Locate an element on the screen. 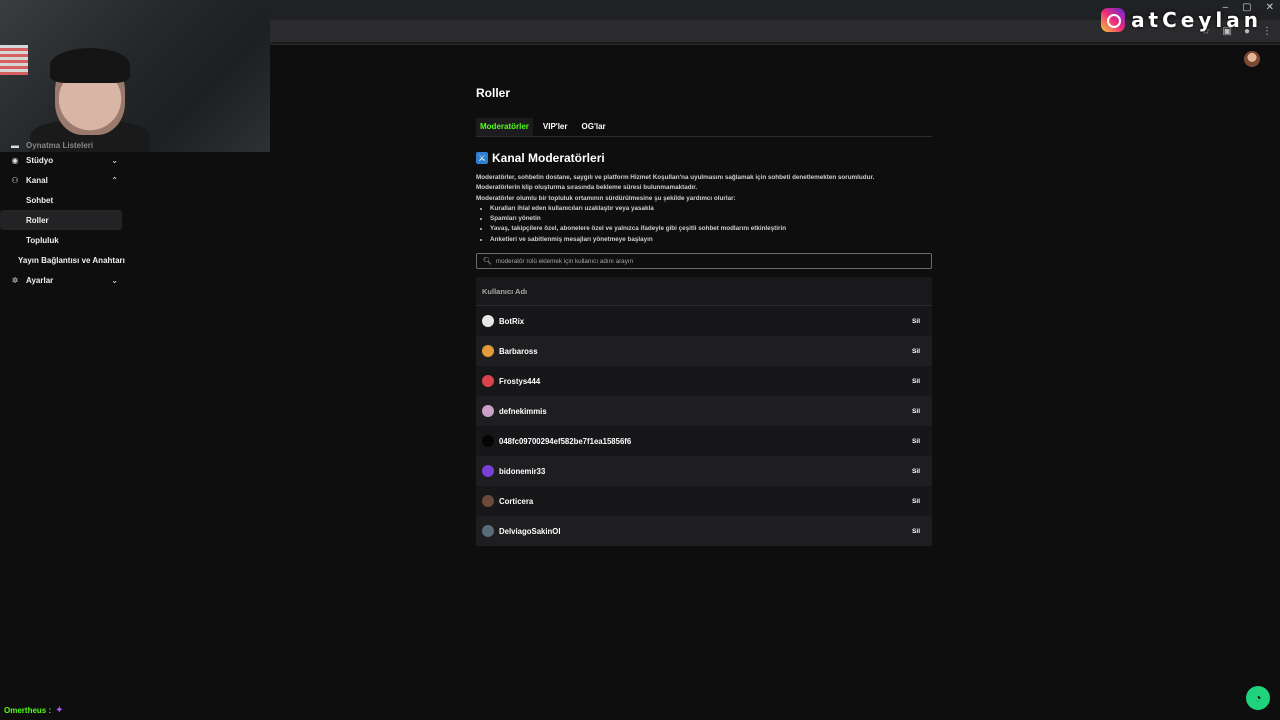 This screenshot has width=1280, height=720. sidebar-item-roles: Roller is located at coordinates (61, 220).